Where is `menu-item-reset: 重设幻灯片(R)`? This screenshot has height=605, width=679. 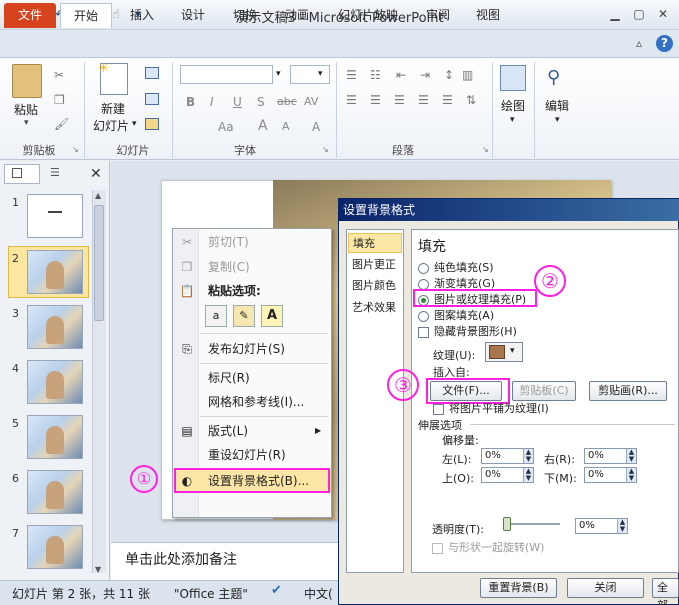 menu-item-reset: 重设幻灯片(R) is located at coordinates (252, 455).